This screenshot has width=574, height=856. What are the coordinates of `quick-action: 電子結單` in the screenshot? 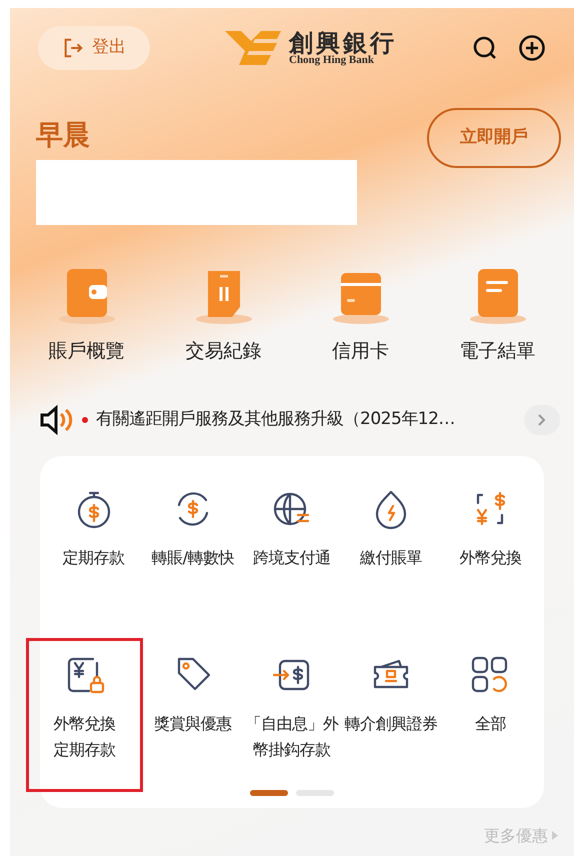 It's located at (497, 316).